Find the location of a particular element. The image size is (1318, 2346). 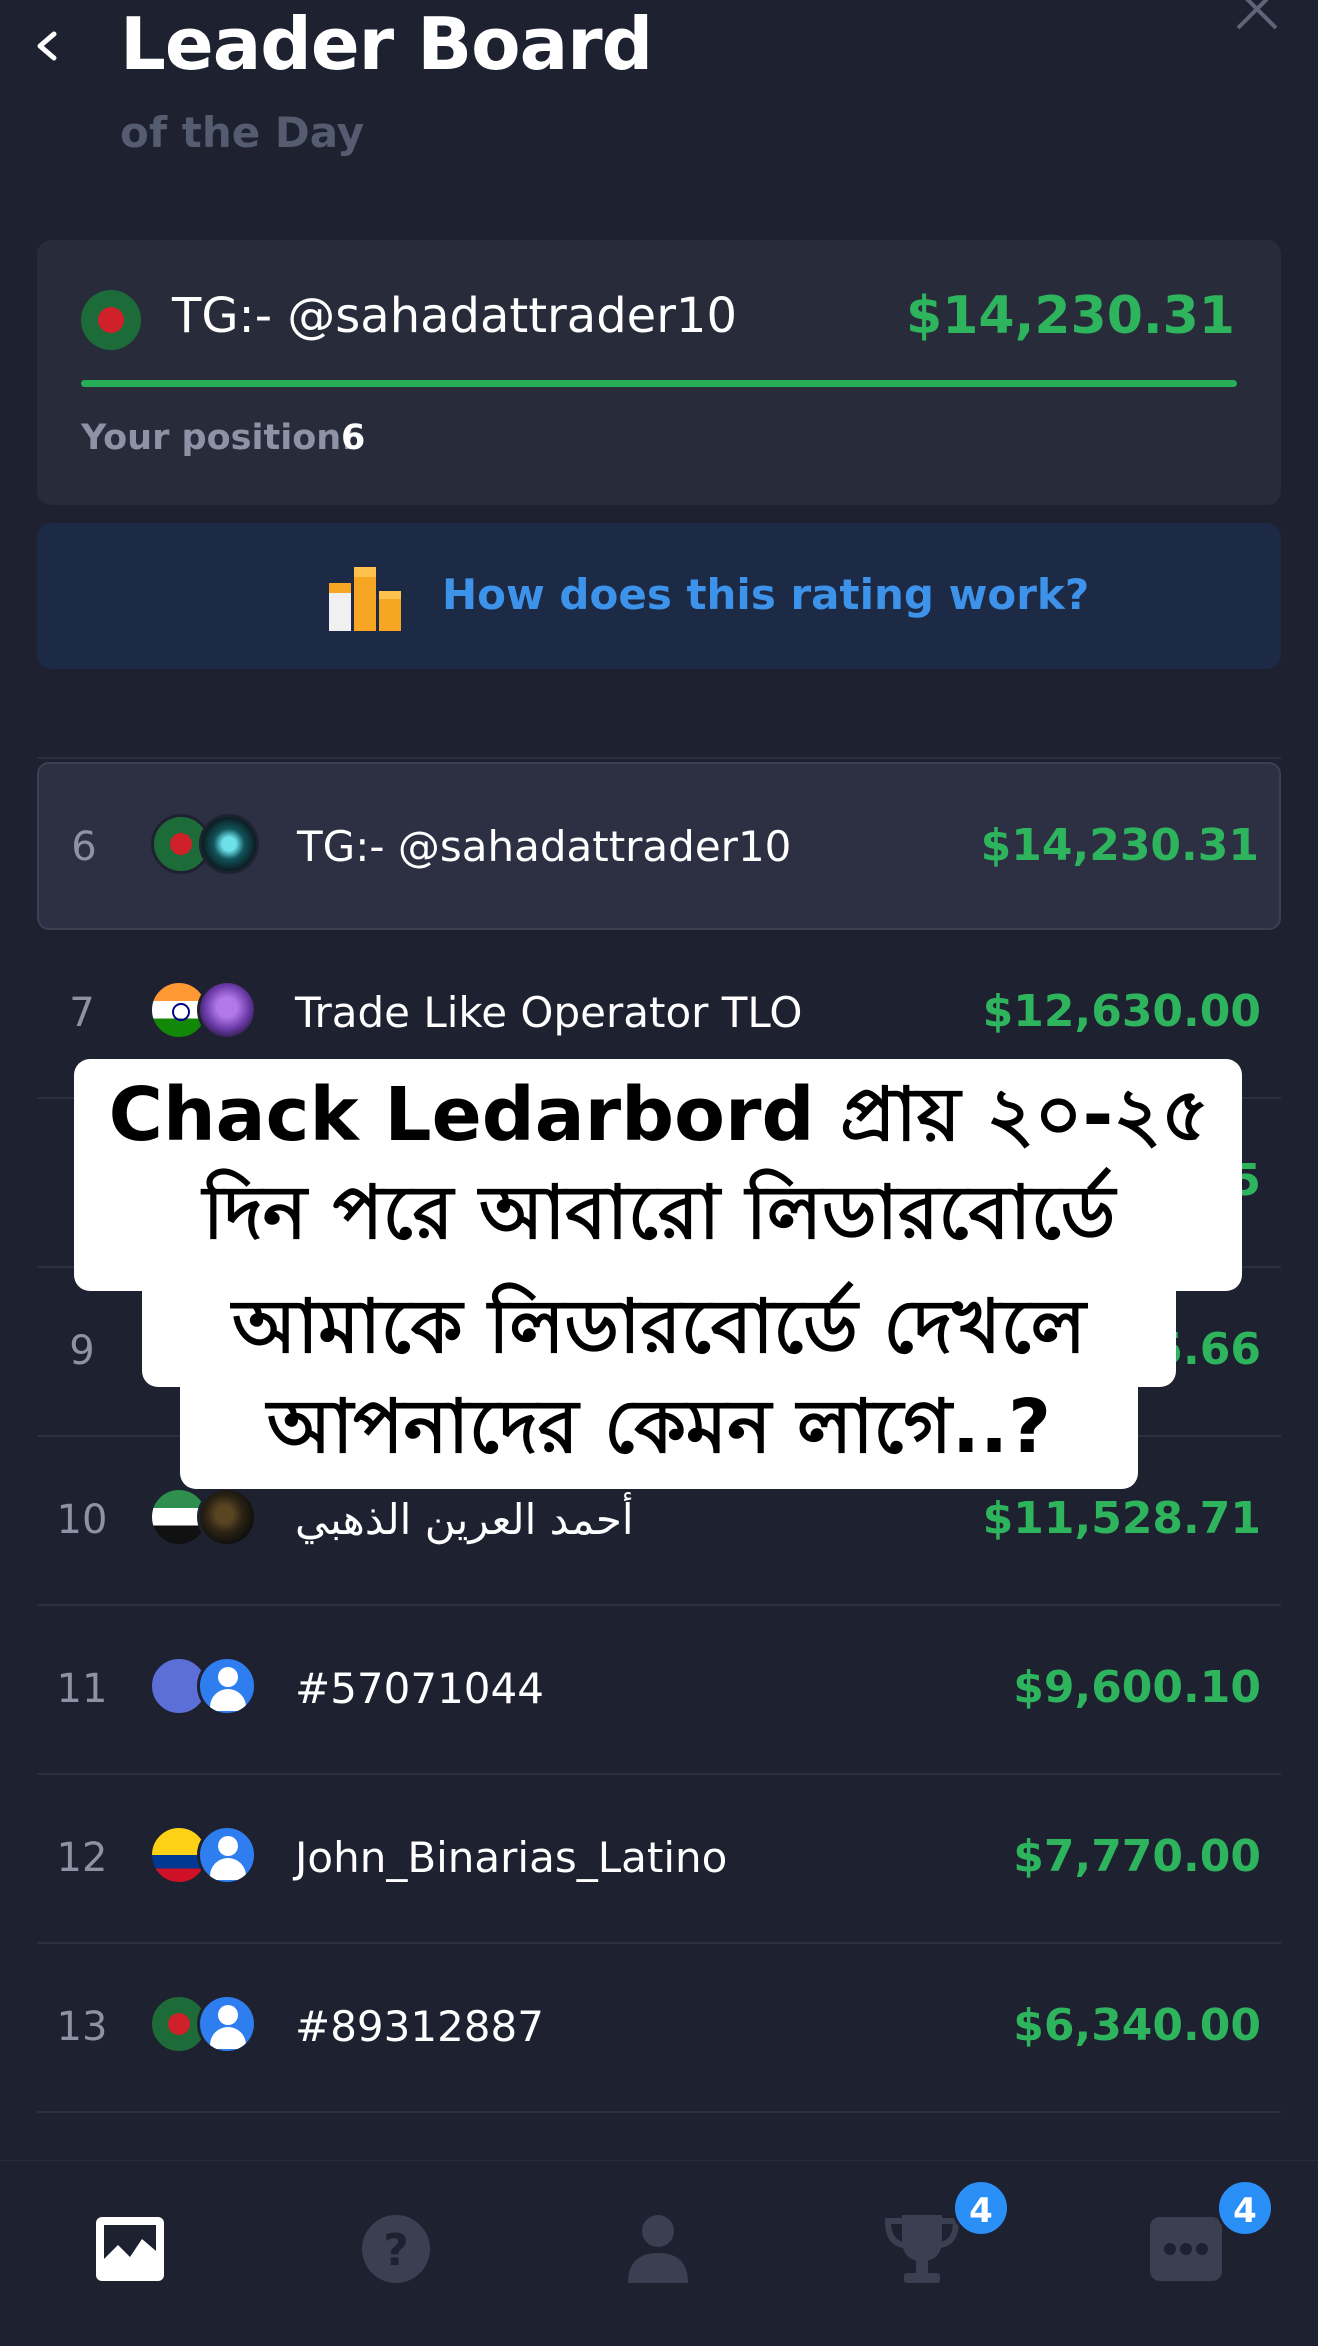

rating-info-label: How does this rating work? is located at coordinates (766, 594).